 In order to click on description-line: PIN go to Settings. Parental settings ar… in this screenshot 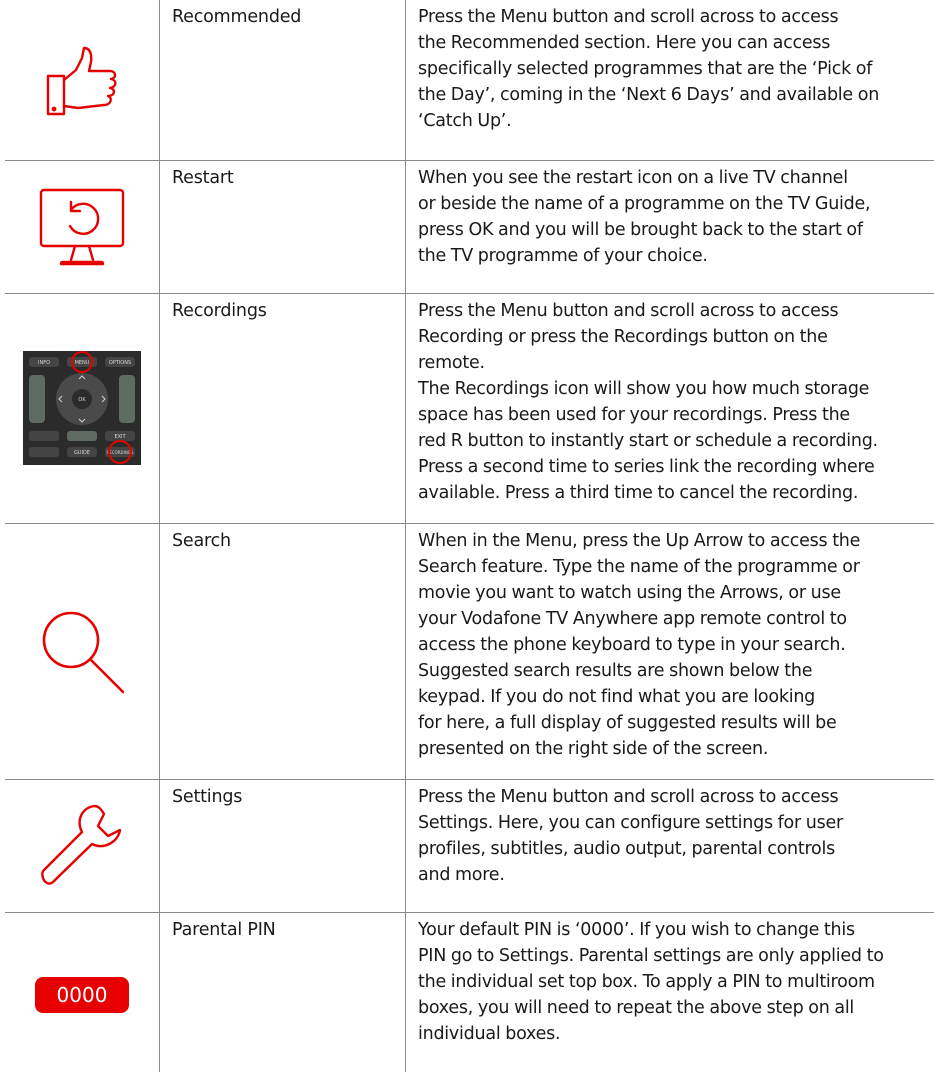, I will do `click(651, 955)`.